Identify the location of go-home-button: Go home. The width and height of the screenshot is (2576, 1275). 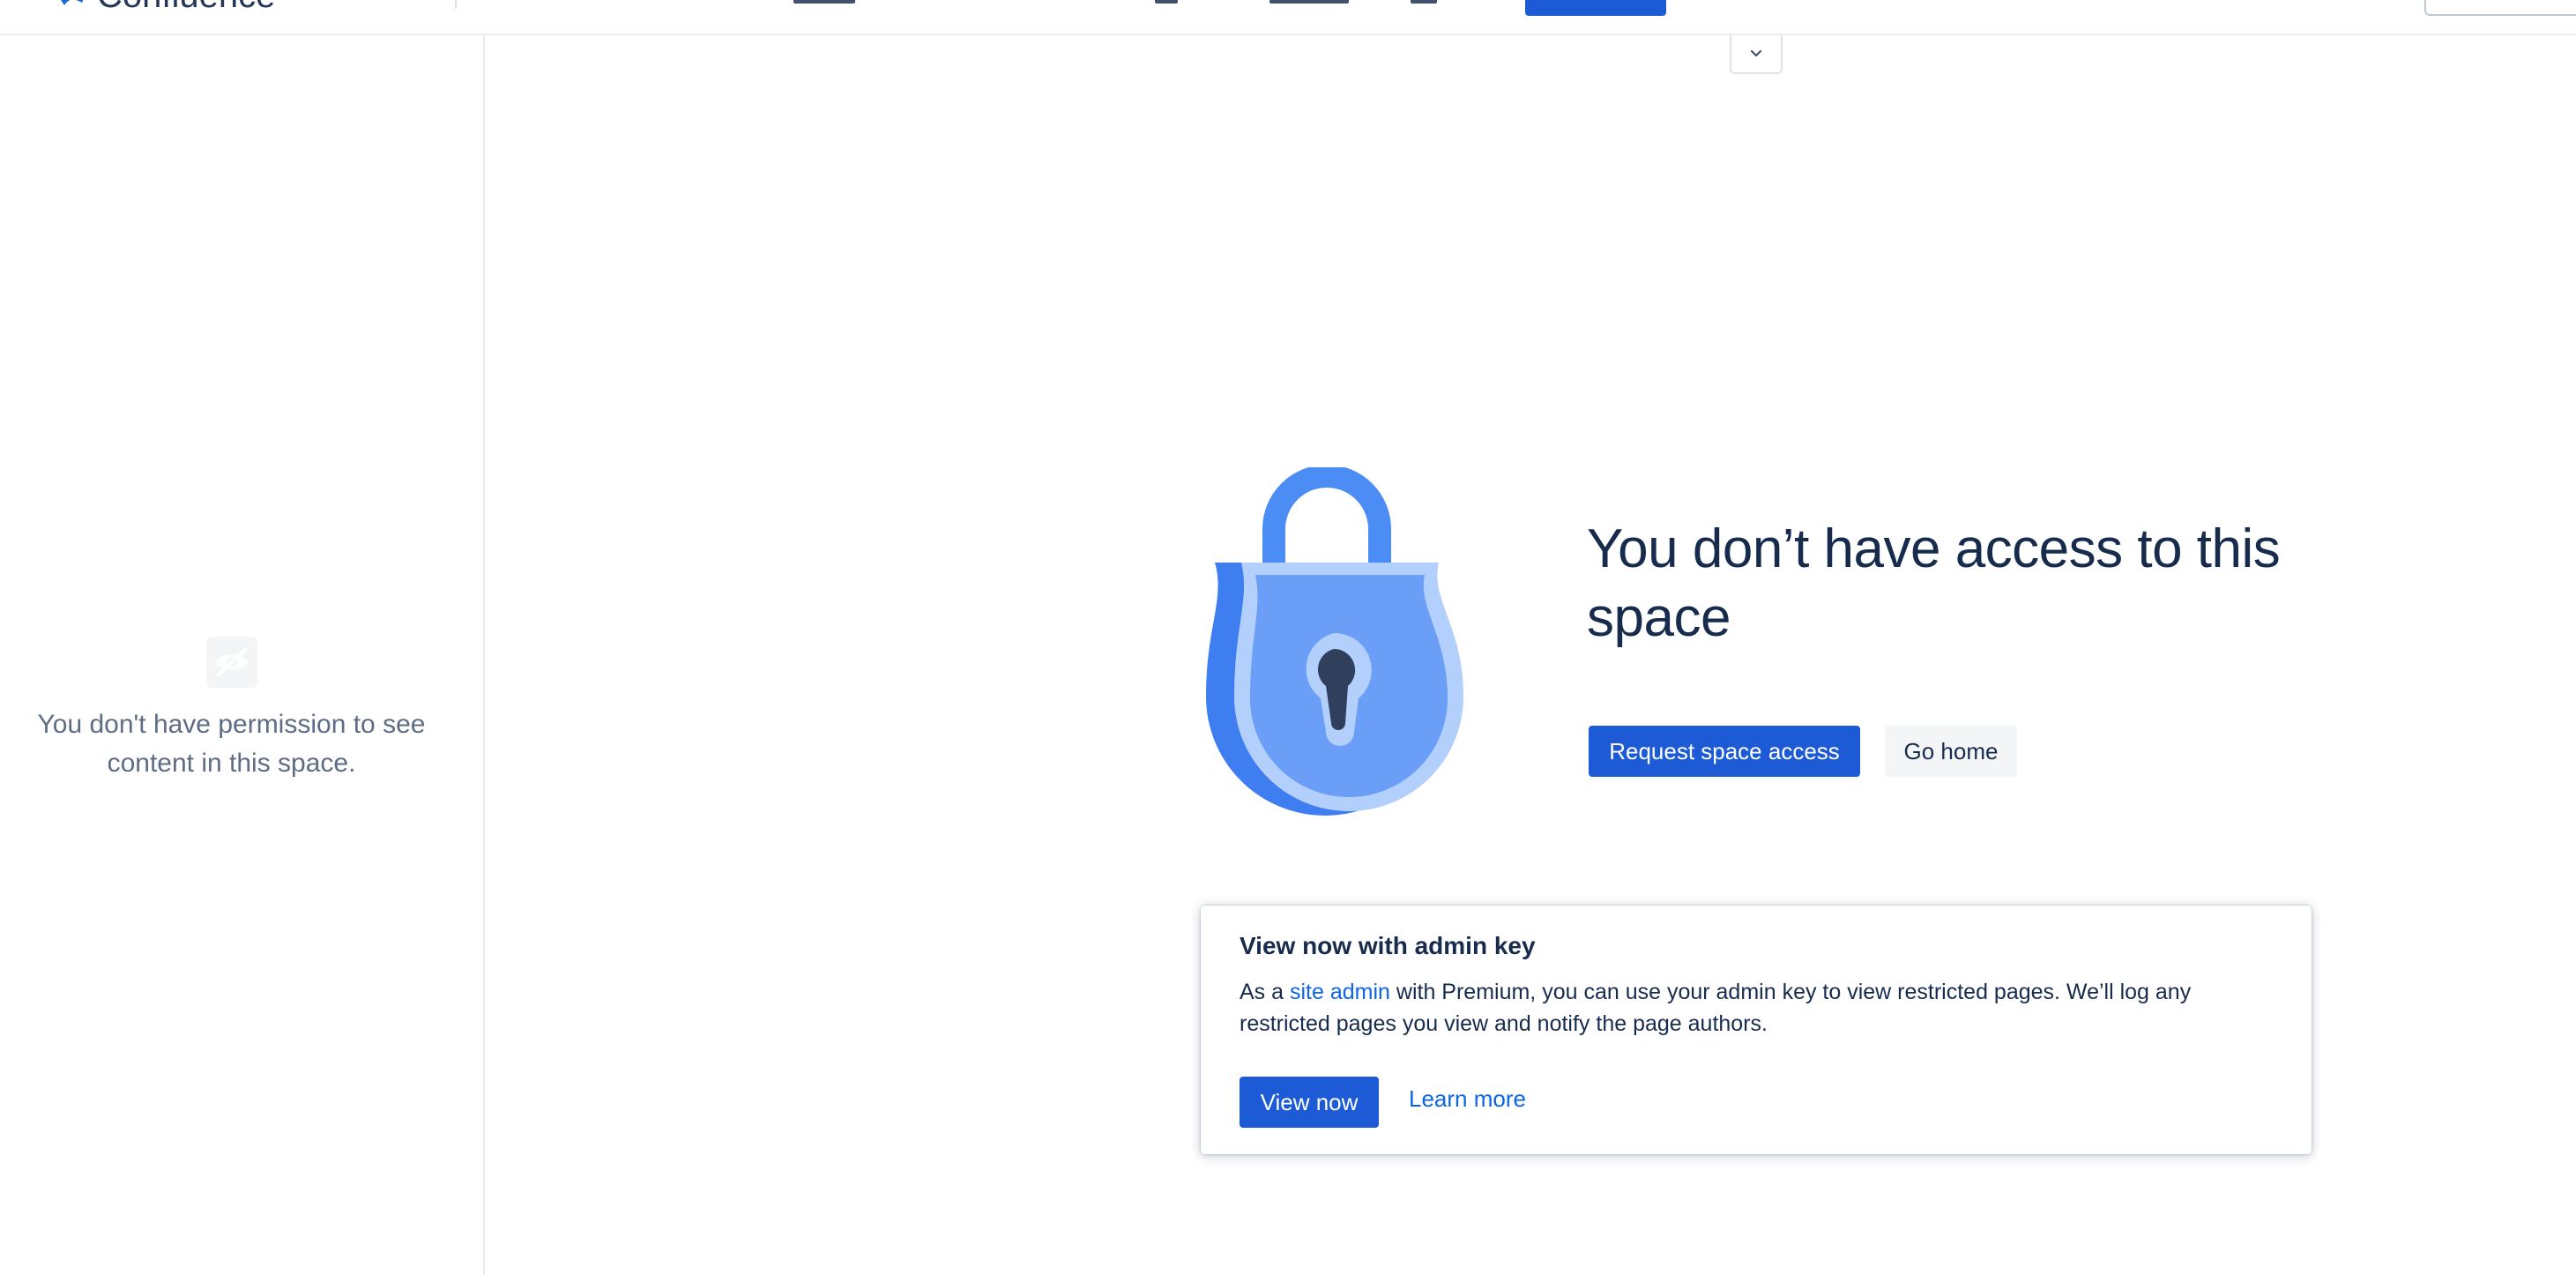
(1951, 751).